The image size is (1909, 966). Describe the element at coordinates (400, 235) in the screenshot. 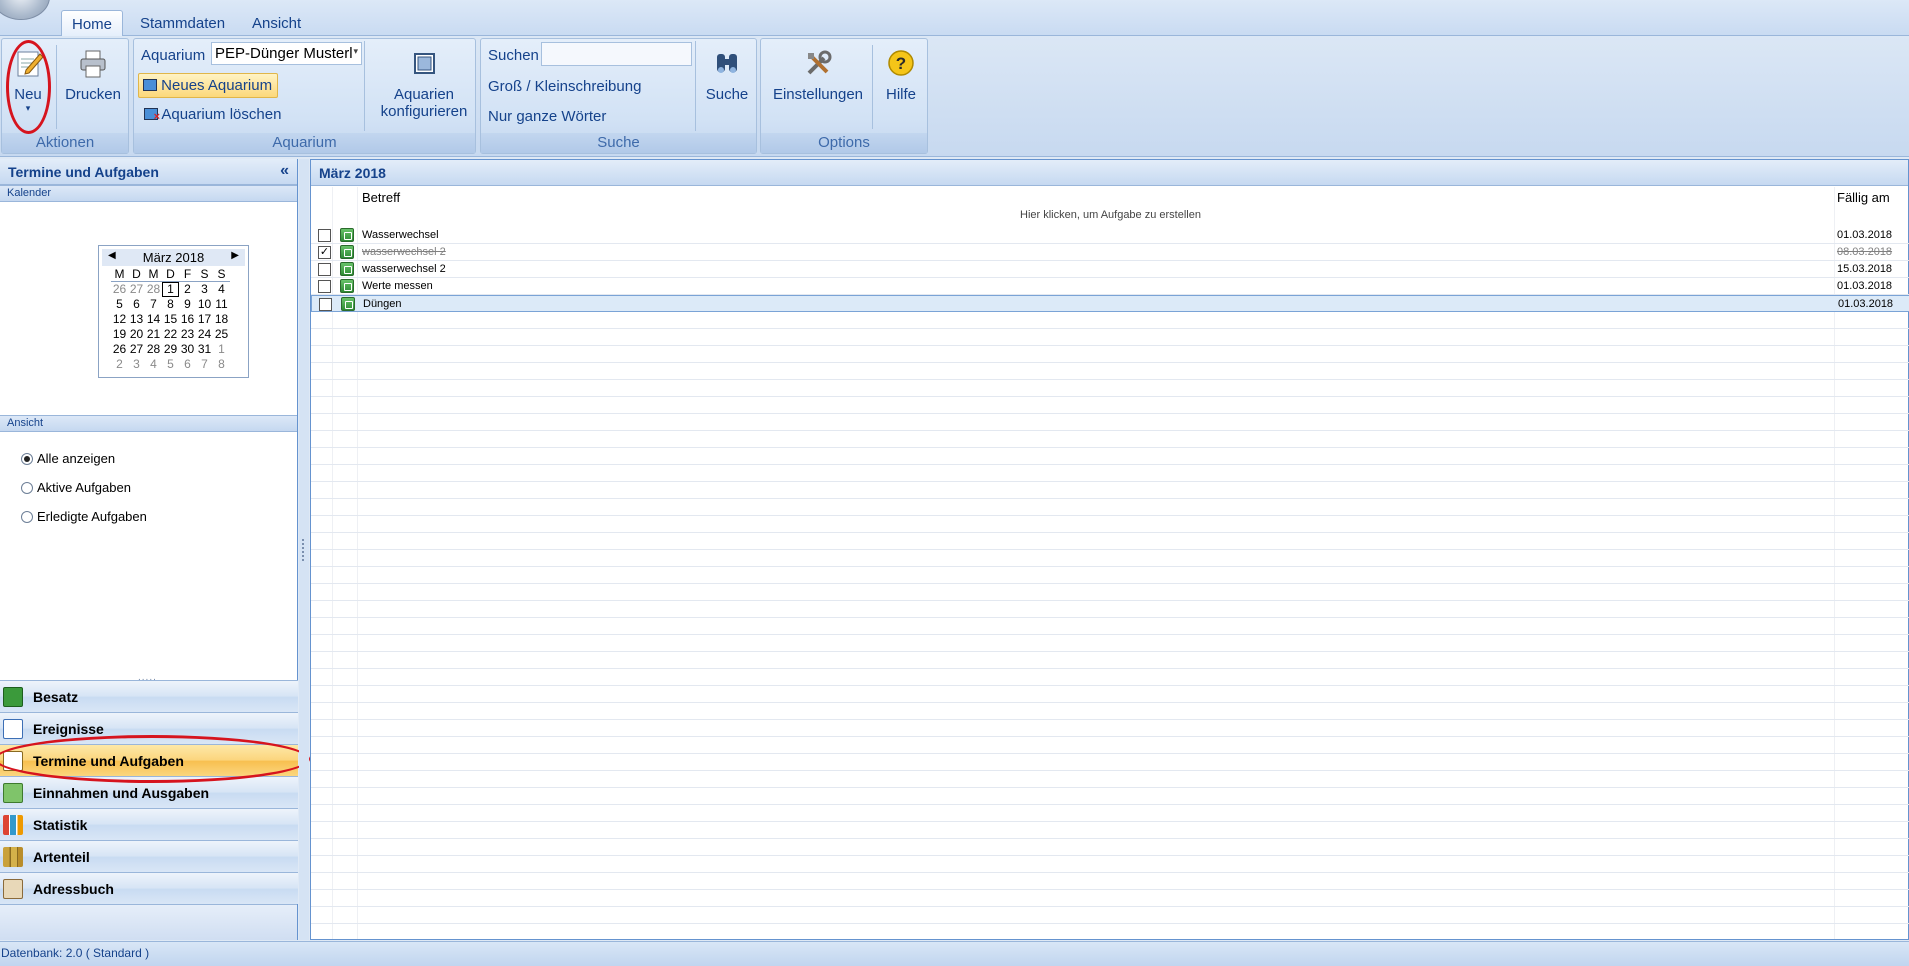

I see `task-subject: Wasserwechsel` at that location.